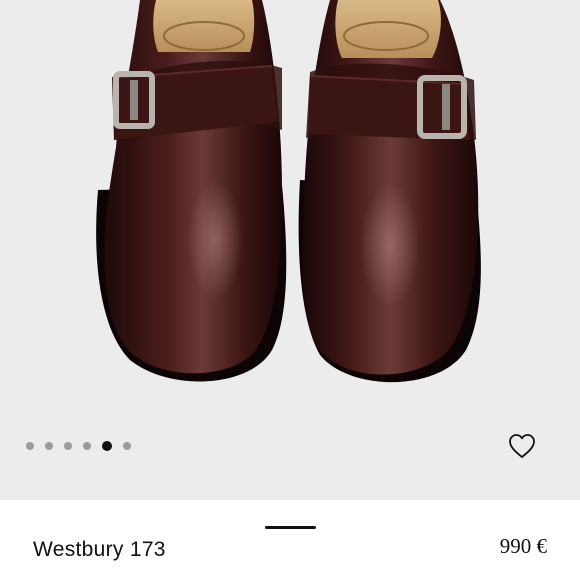 The width and height of the screenshot is (580, 579). What do you see at coordinates (99, 549) in the screenshot?
I see `product-name: Westbury 173` at bounding box center [99, 549].